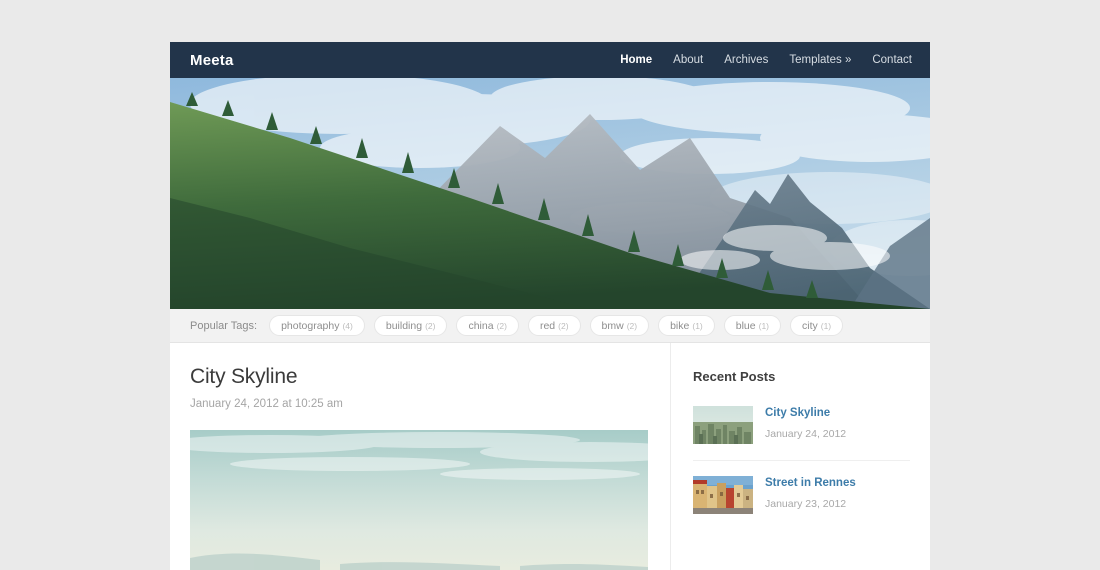 The image size is (1100, 570). I want to click on tag-name: city, so click(810, 325).